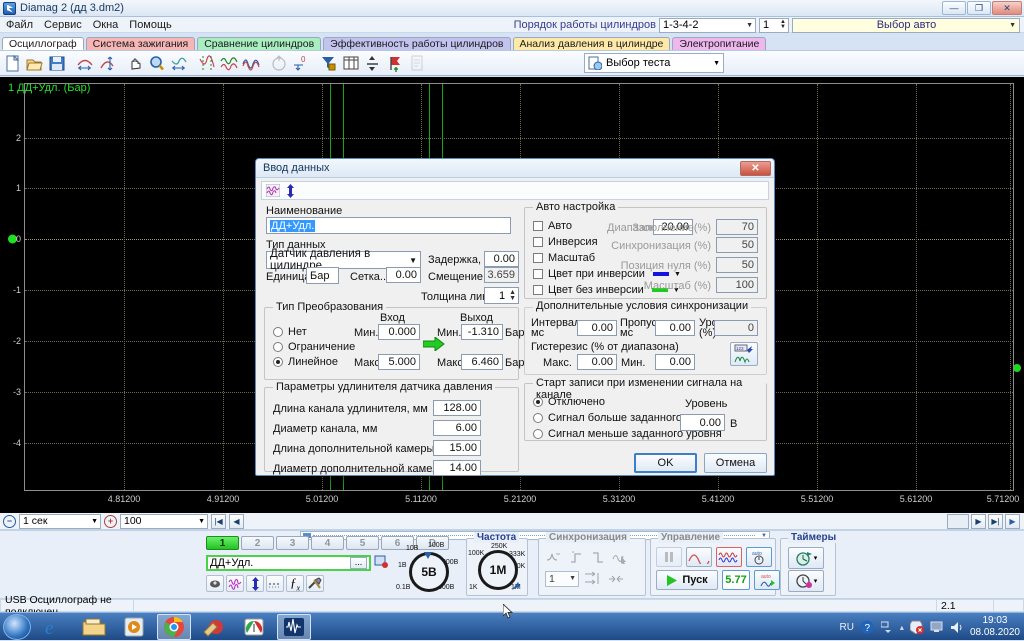  I want to click on sync-width-icon, so click(616, 578).